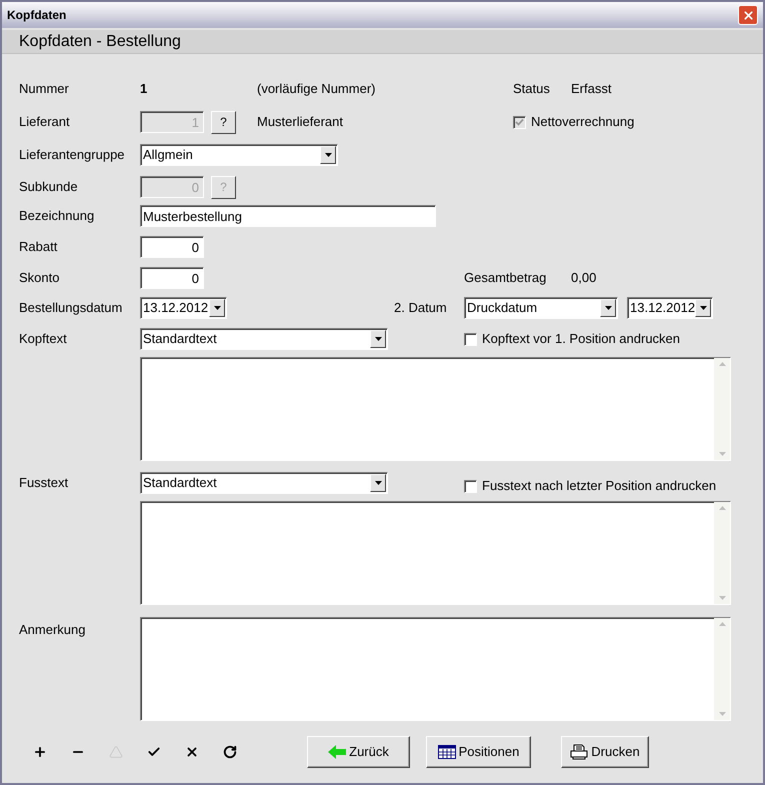 The width and height of the screenshot is (765, 785). Describe the element at coordinates (478, 752) in the screenshot. I see `action-button: Positionen` at that location.